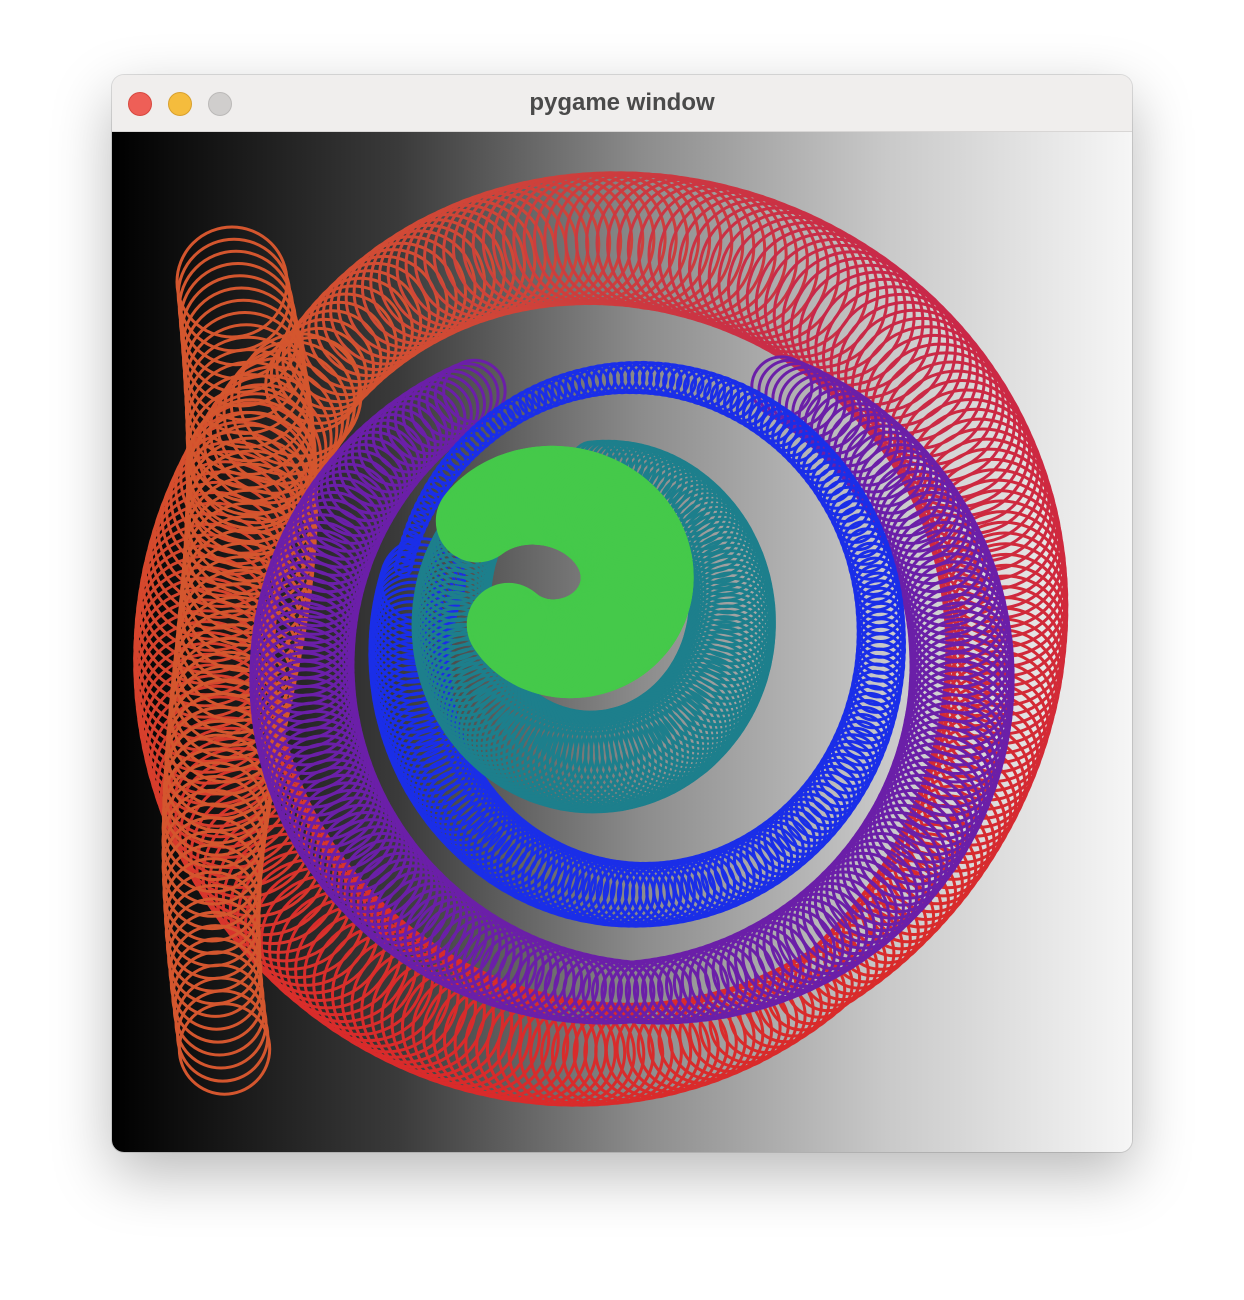  What do you see at coordinates (232, 282) in the screenshot?
I see `spiro-ring` at bounding box center [232, 282].